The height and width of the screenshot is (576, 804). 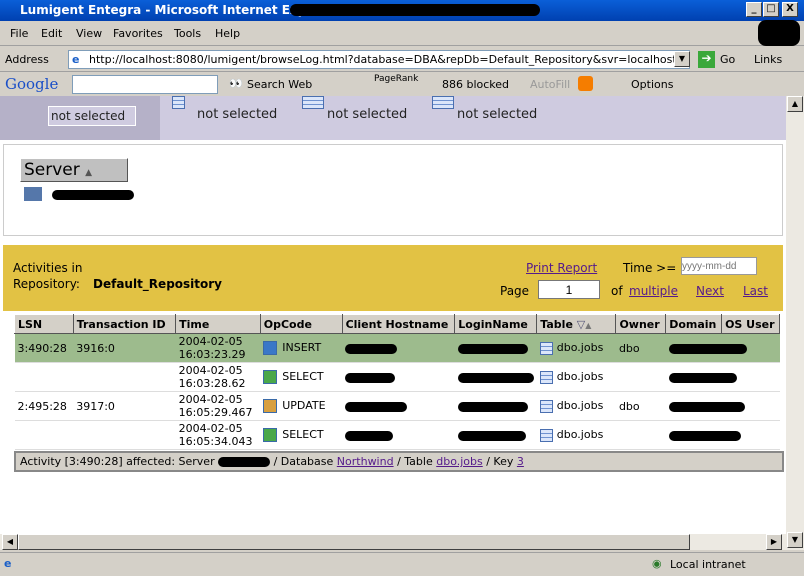 What do you see at coordinates (157, 284) in the screenshot?
I see `repository-name: Default_Repository` at bounding box center [157, 284].